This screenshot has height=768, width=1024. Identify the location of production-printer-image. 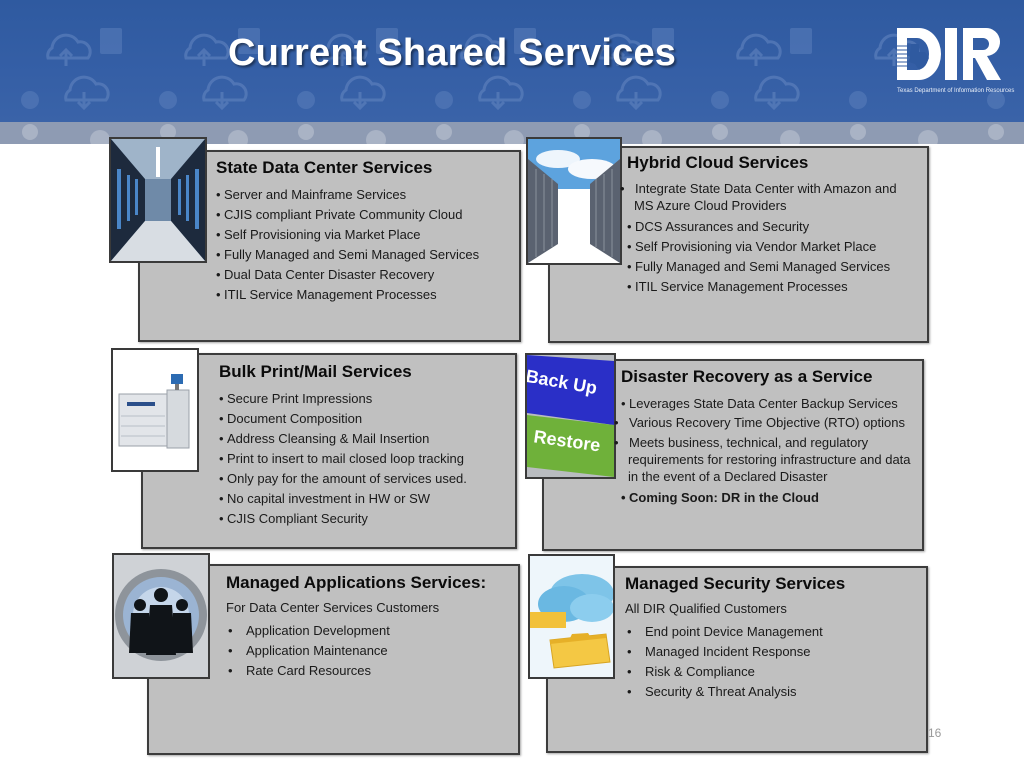
(155, 410).